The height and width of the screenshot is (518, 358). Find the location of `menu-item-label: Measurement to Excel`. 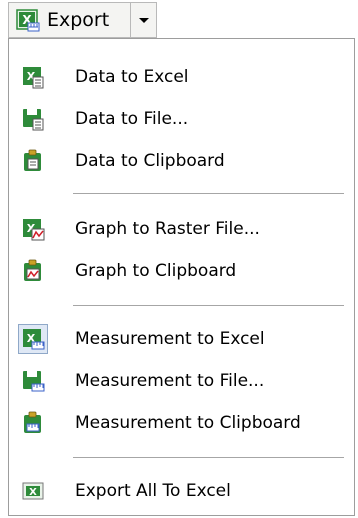

menu-item-label: Measurement to Excel is located at coordinates (170, 339).